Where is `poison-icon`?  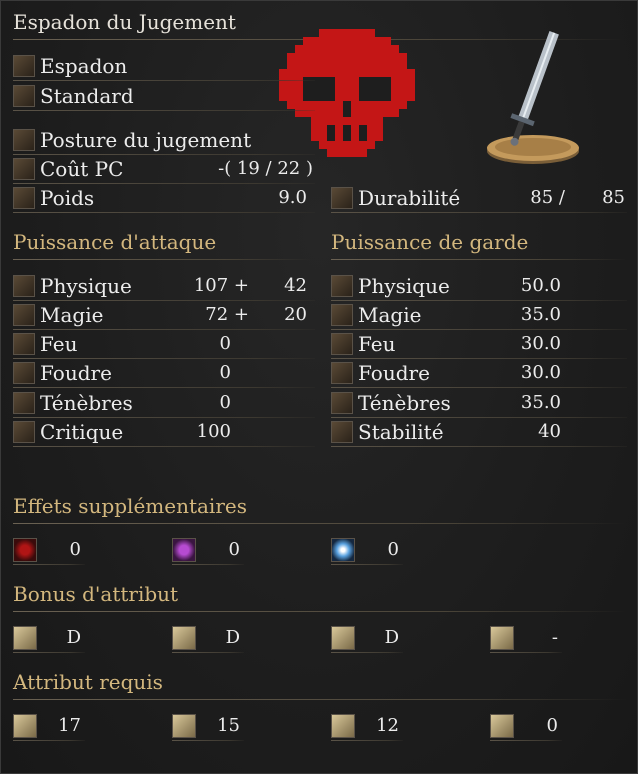
poison-icon is located at coordinates (184, 550).